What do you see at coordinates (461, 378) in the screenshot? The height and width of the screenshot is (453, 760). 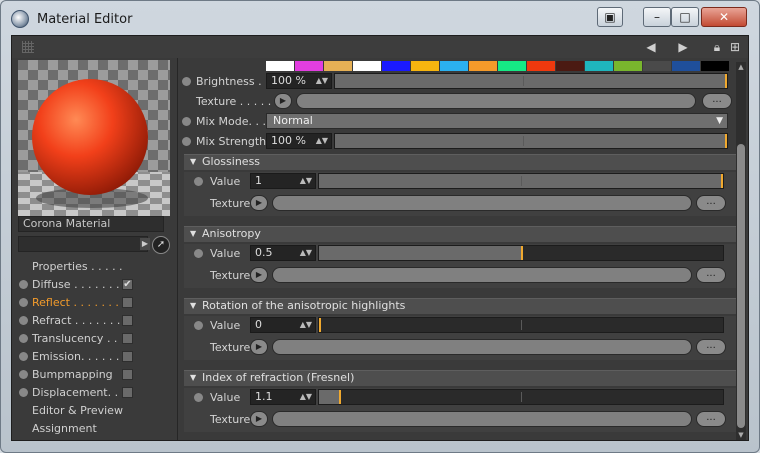 I see `group-header: ▼ Index of refraction (Fresnel)` at bounding box center [461, 378].